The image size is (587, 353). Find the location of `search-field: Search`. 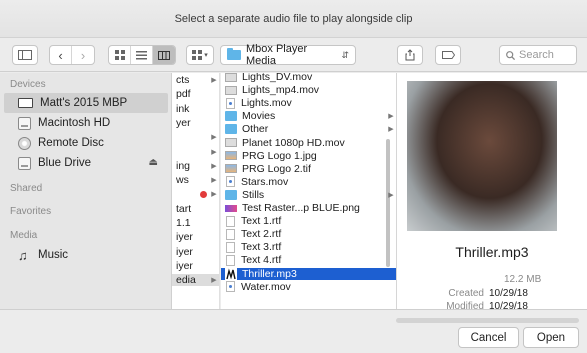

search-field: Search is located at coordinates (538, 55).